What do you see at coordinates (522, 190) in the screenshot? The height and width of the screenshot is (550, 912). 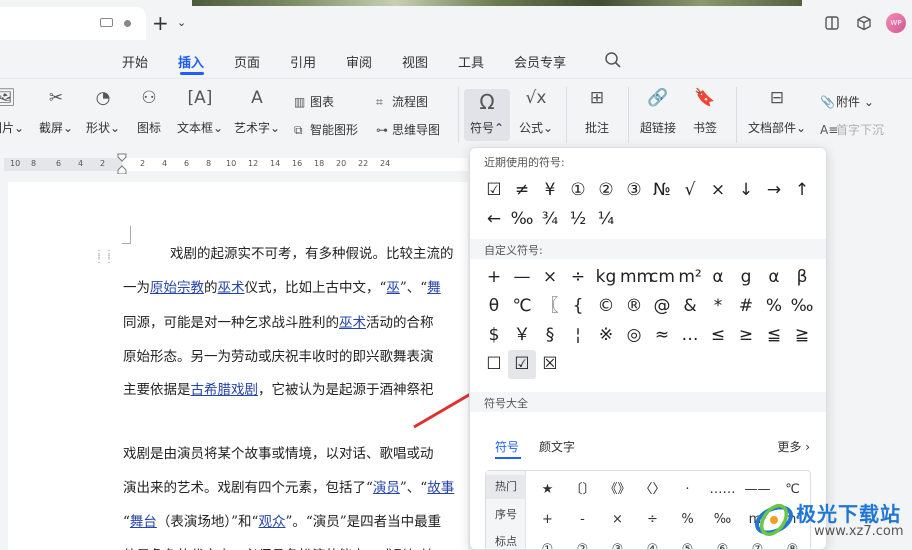 I see `symbol-cell: ≠` at bounding box center [522, 190].